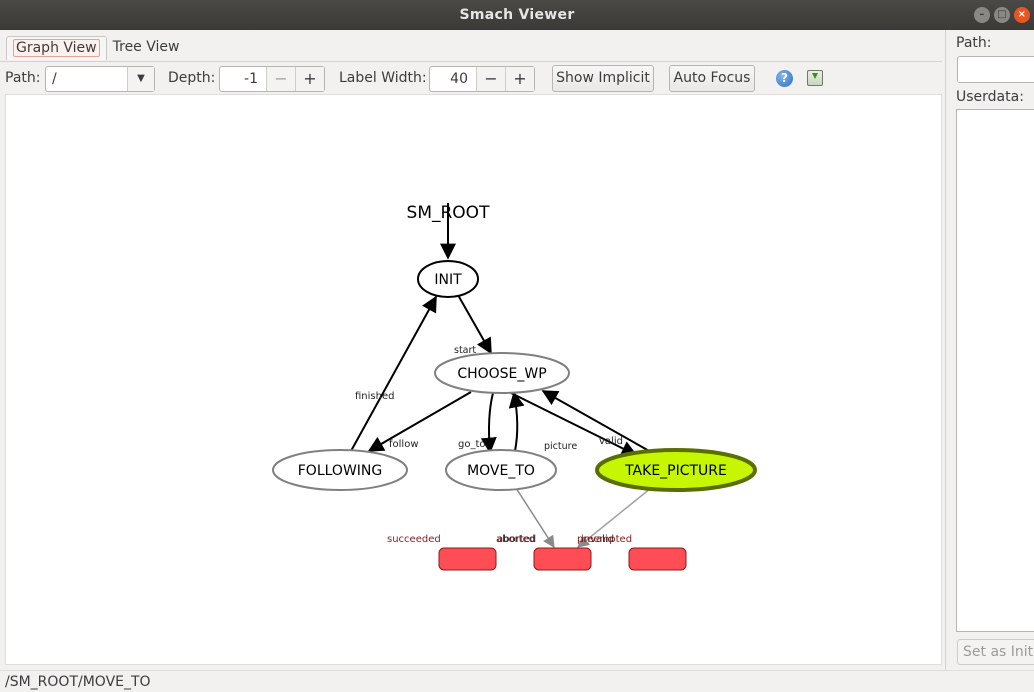 This screenshot has width=1034, height=692. What do you see at coordinates (611, 441) in the screenshot?
I see `label-valid: valid` at bounding box center [611, 441].